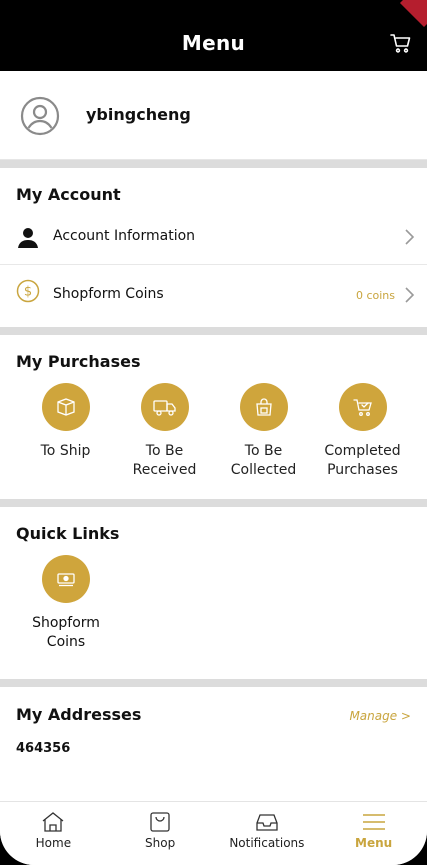  I want to click on addresses-header: My Addresses Manage >, so click(213, 711).